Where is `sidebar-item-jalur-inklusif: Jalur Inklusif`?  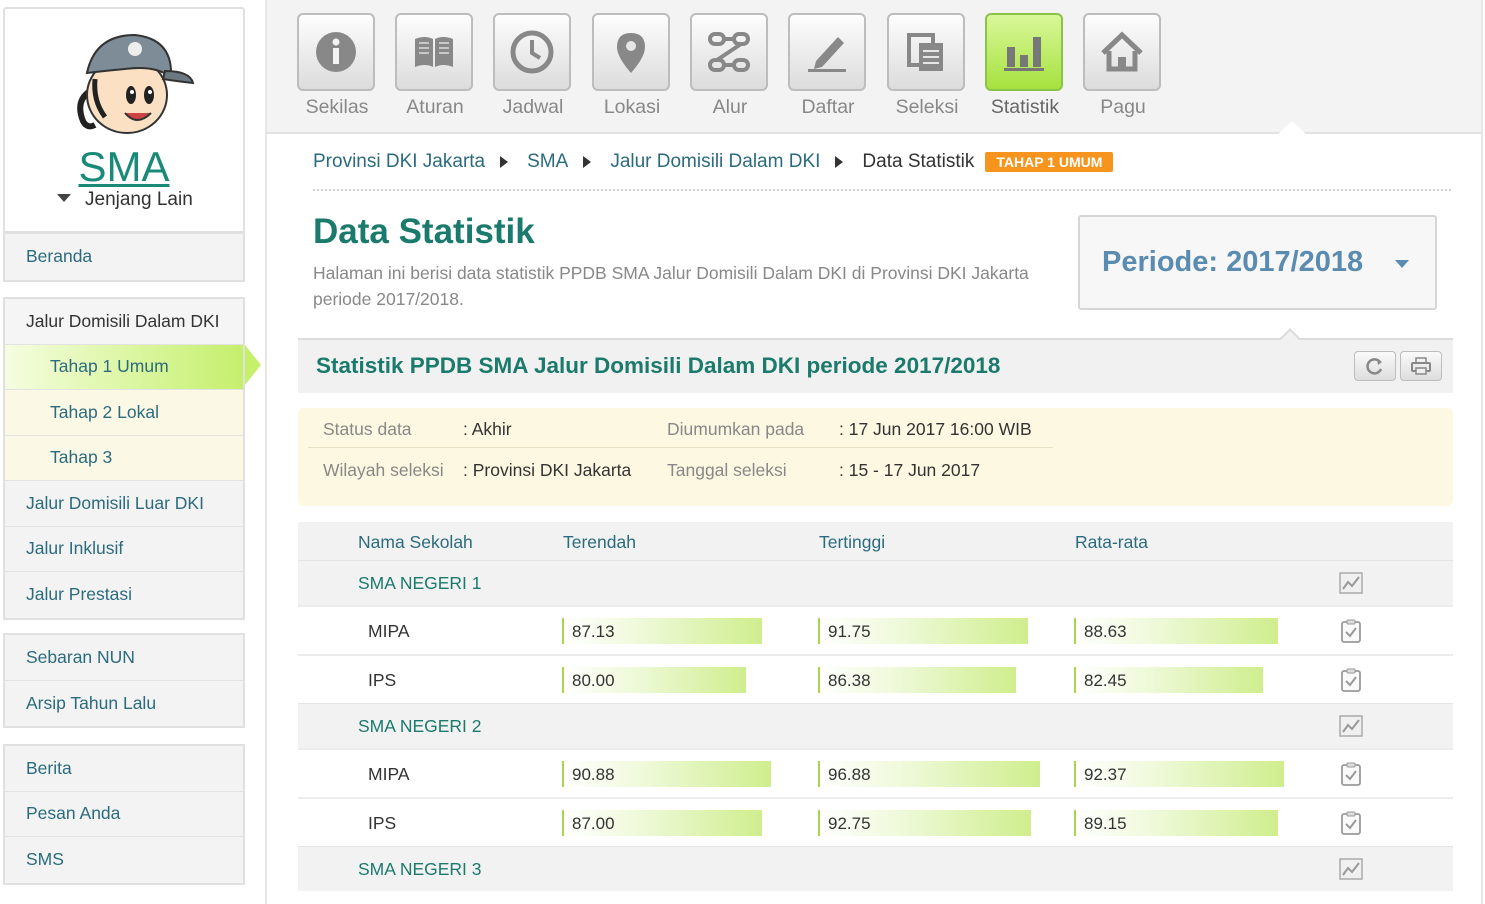
sidebar-item-jalur-inklusif: Jalur Inklusif is located at coordinates (124, 549).